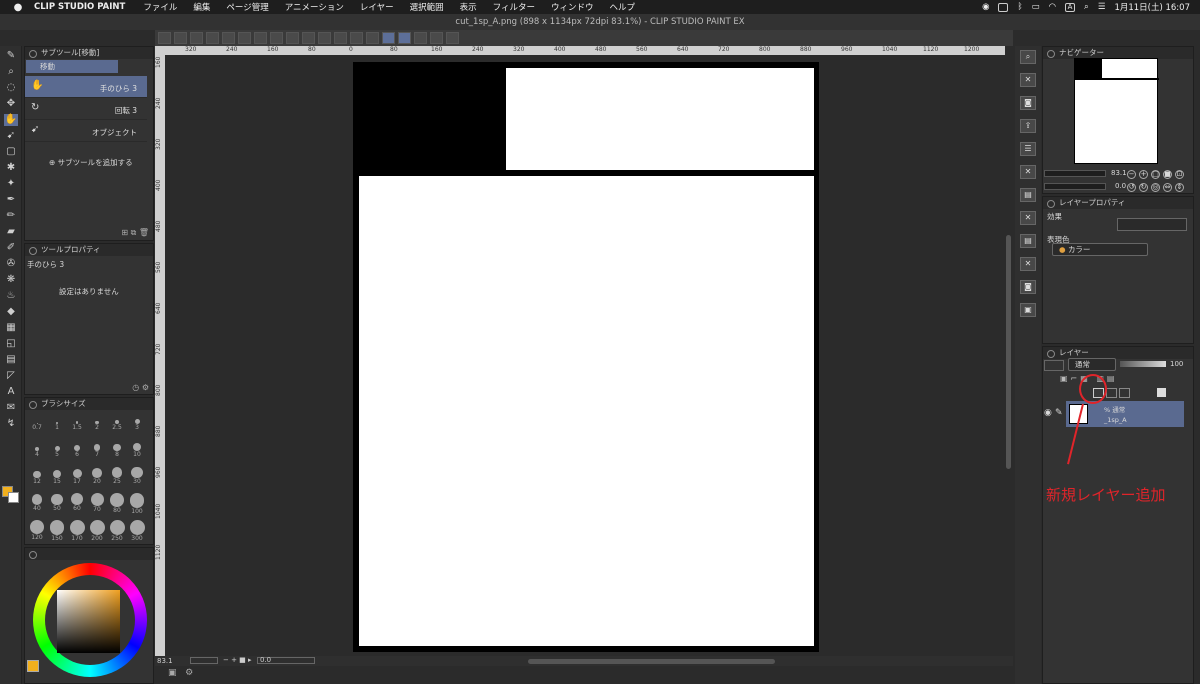  I want to click on color-wheel-tabs, so click(89, 554).